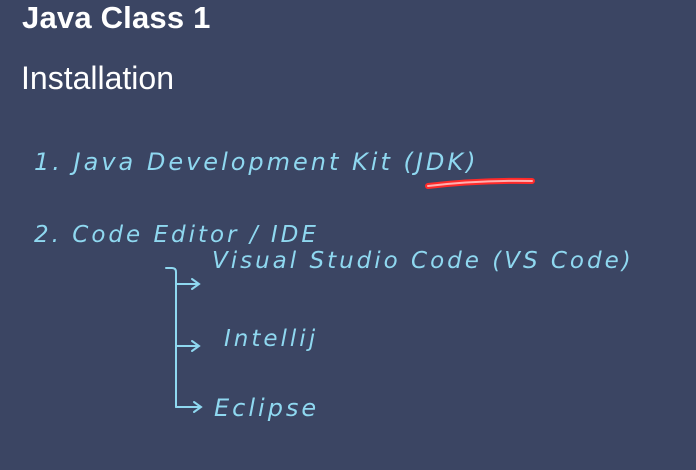  I want to click on note-item-editor: 2. Code Editor / IDE, so click(176, 235).